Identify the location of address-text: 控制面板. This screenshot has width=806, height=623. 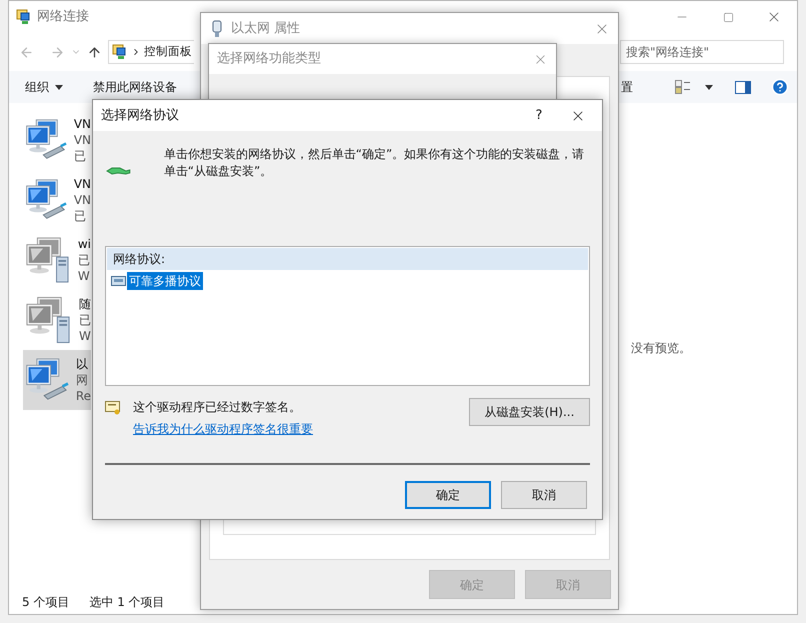
(168, 51).